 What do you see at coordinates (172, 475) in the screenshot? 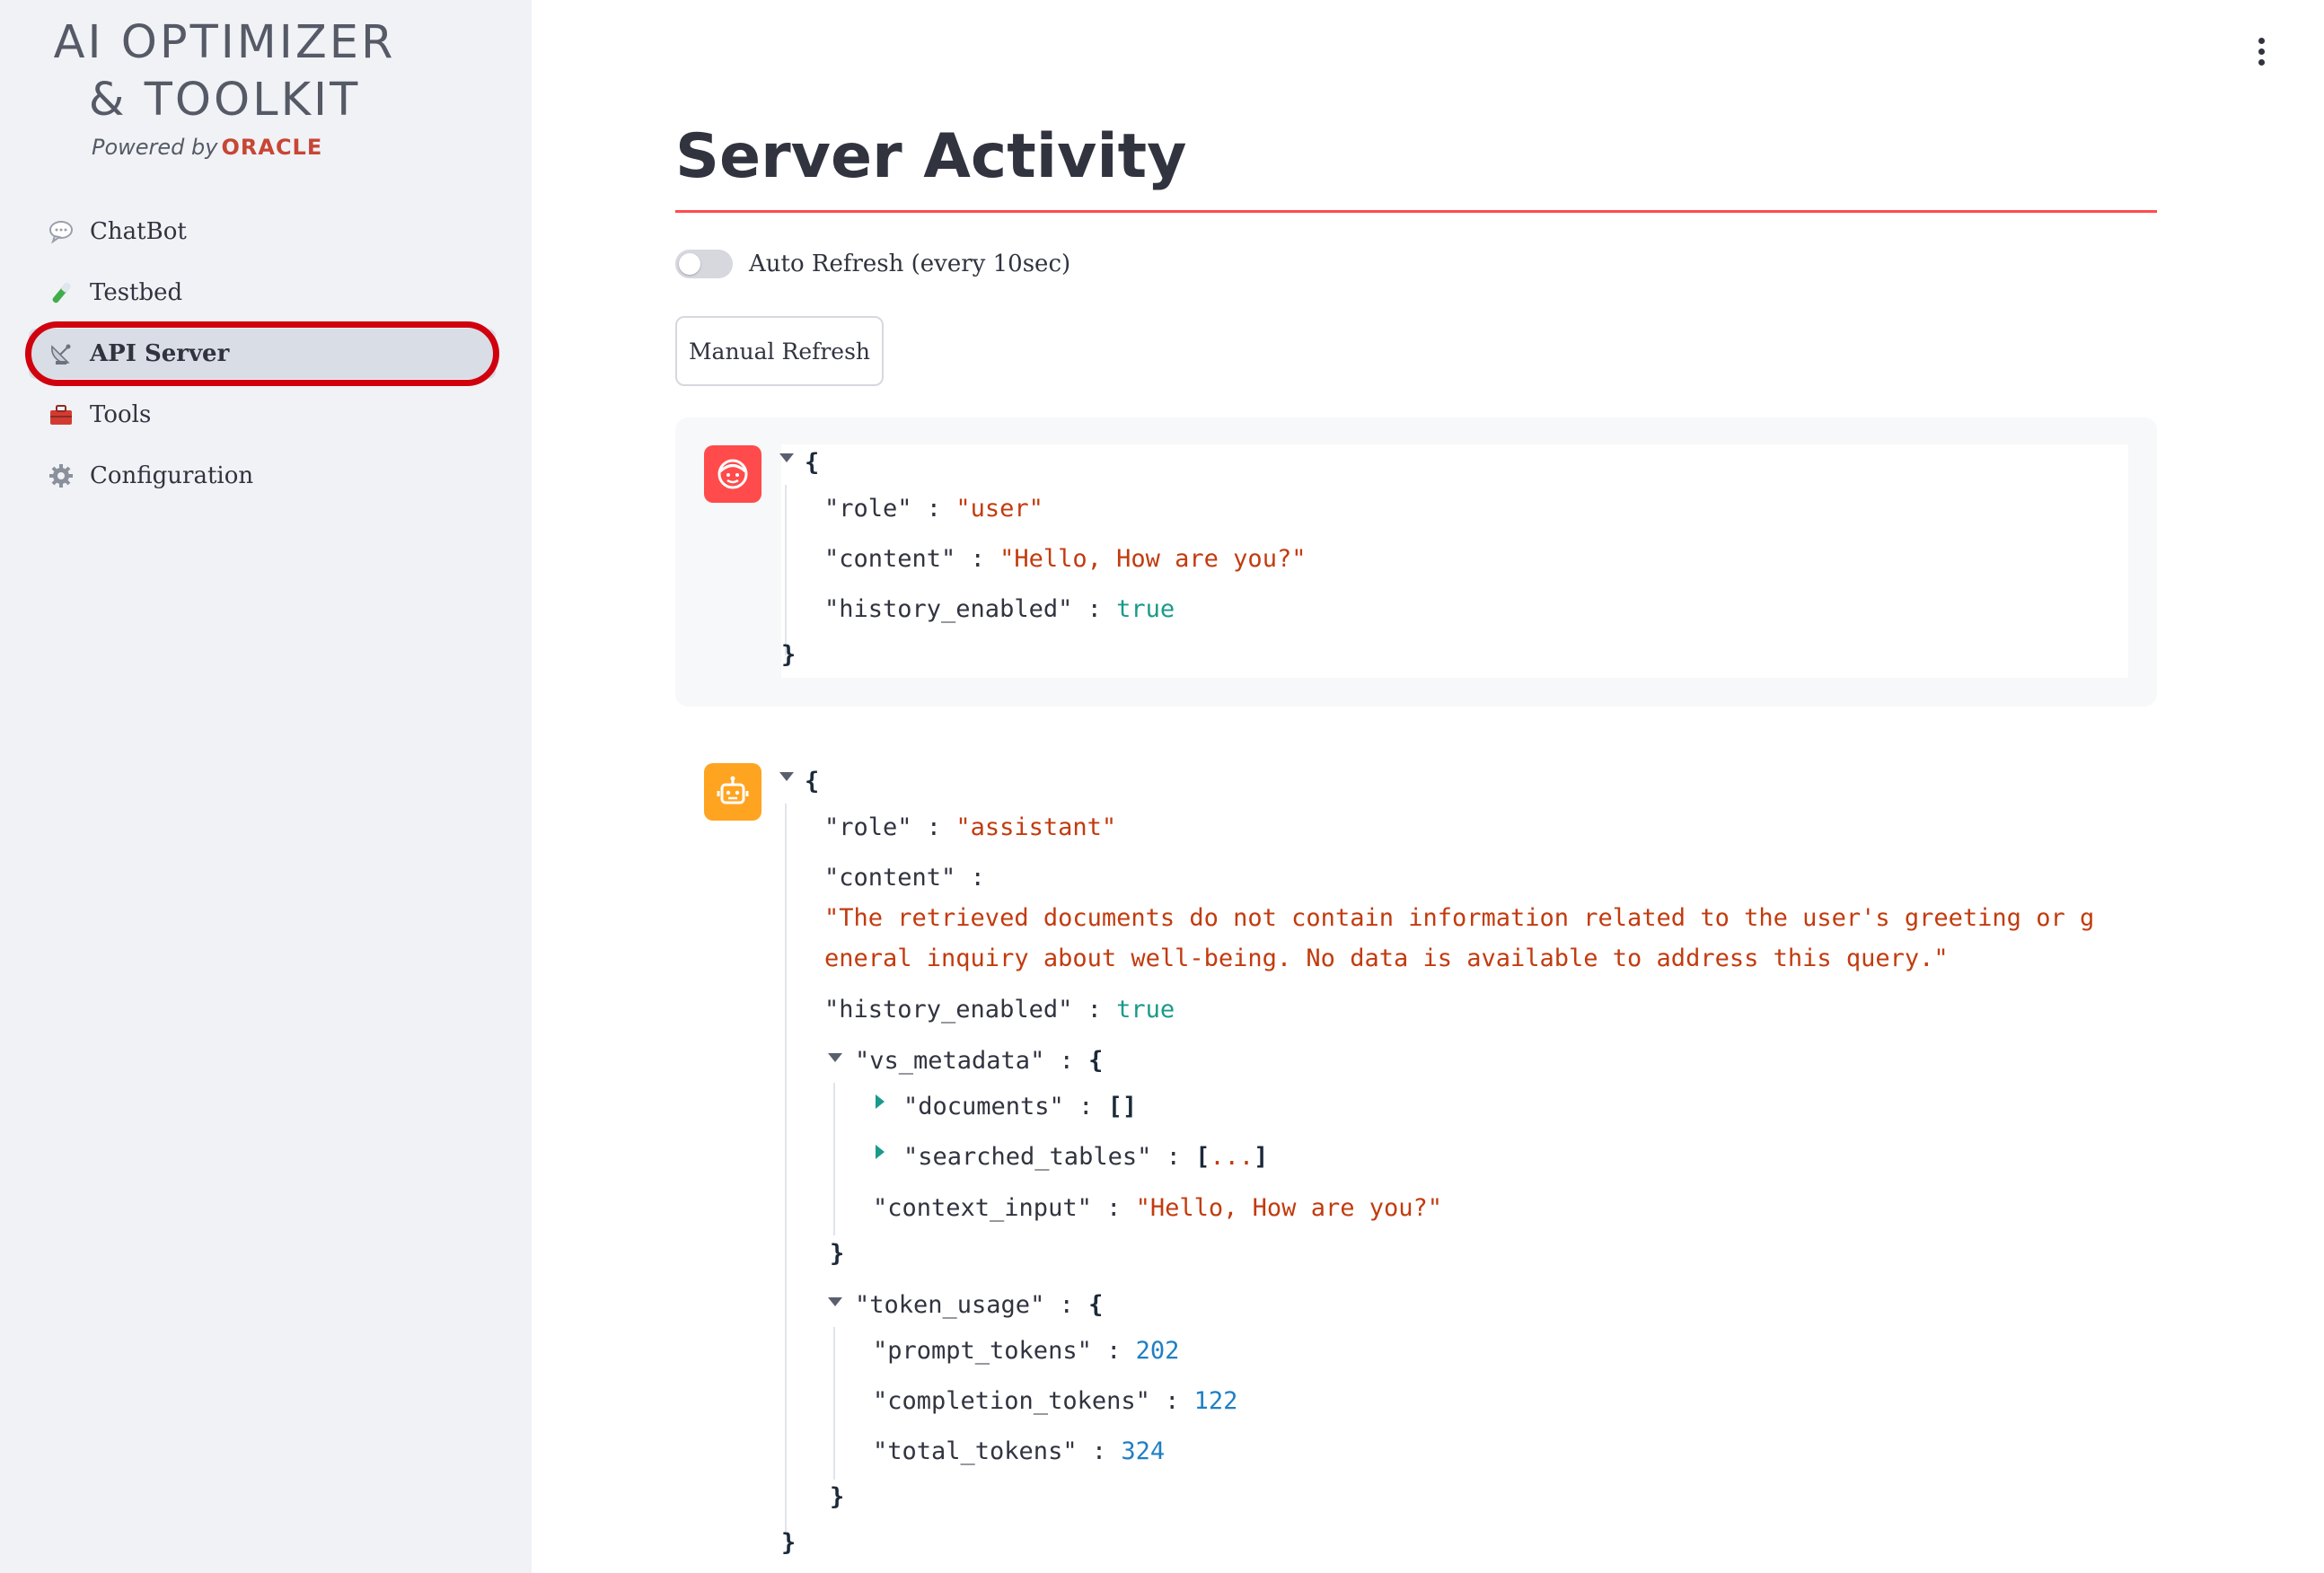
I see `sidebar-item-label: Configuration` at bounding box center [172, 475].